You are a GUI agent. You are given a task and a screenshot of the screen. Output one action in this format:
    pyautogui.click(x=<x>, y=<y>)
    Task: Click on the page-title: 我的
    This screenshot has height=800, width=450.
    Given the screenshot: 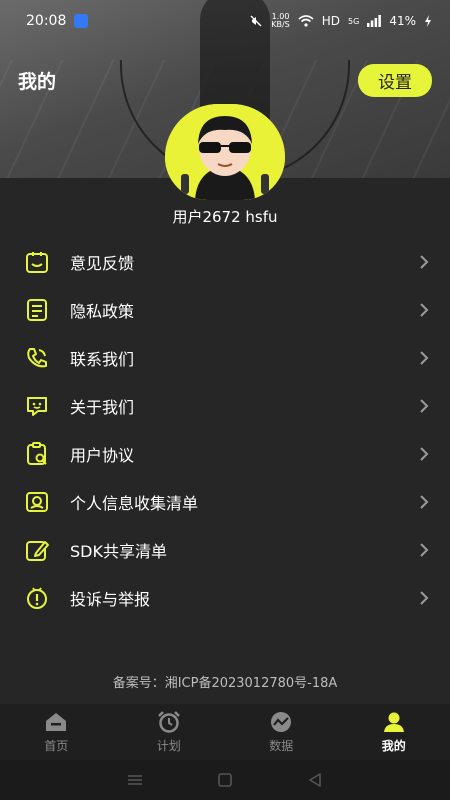 What is the action you would take?
    pyautogui.click(x=37, y=81)
    